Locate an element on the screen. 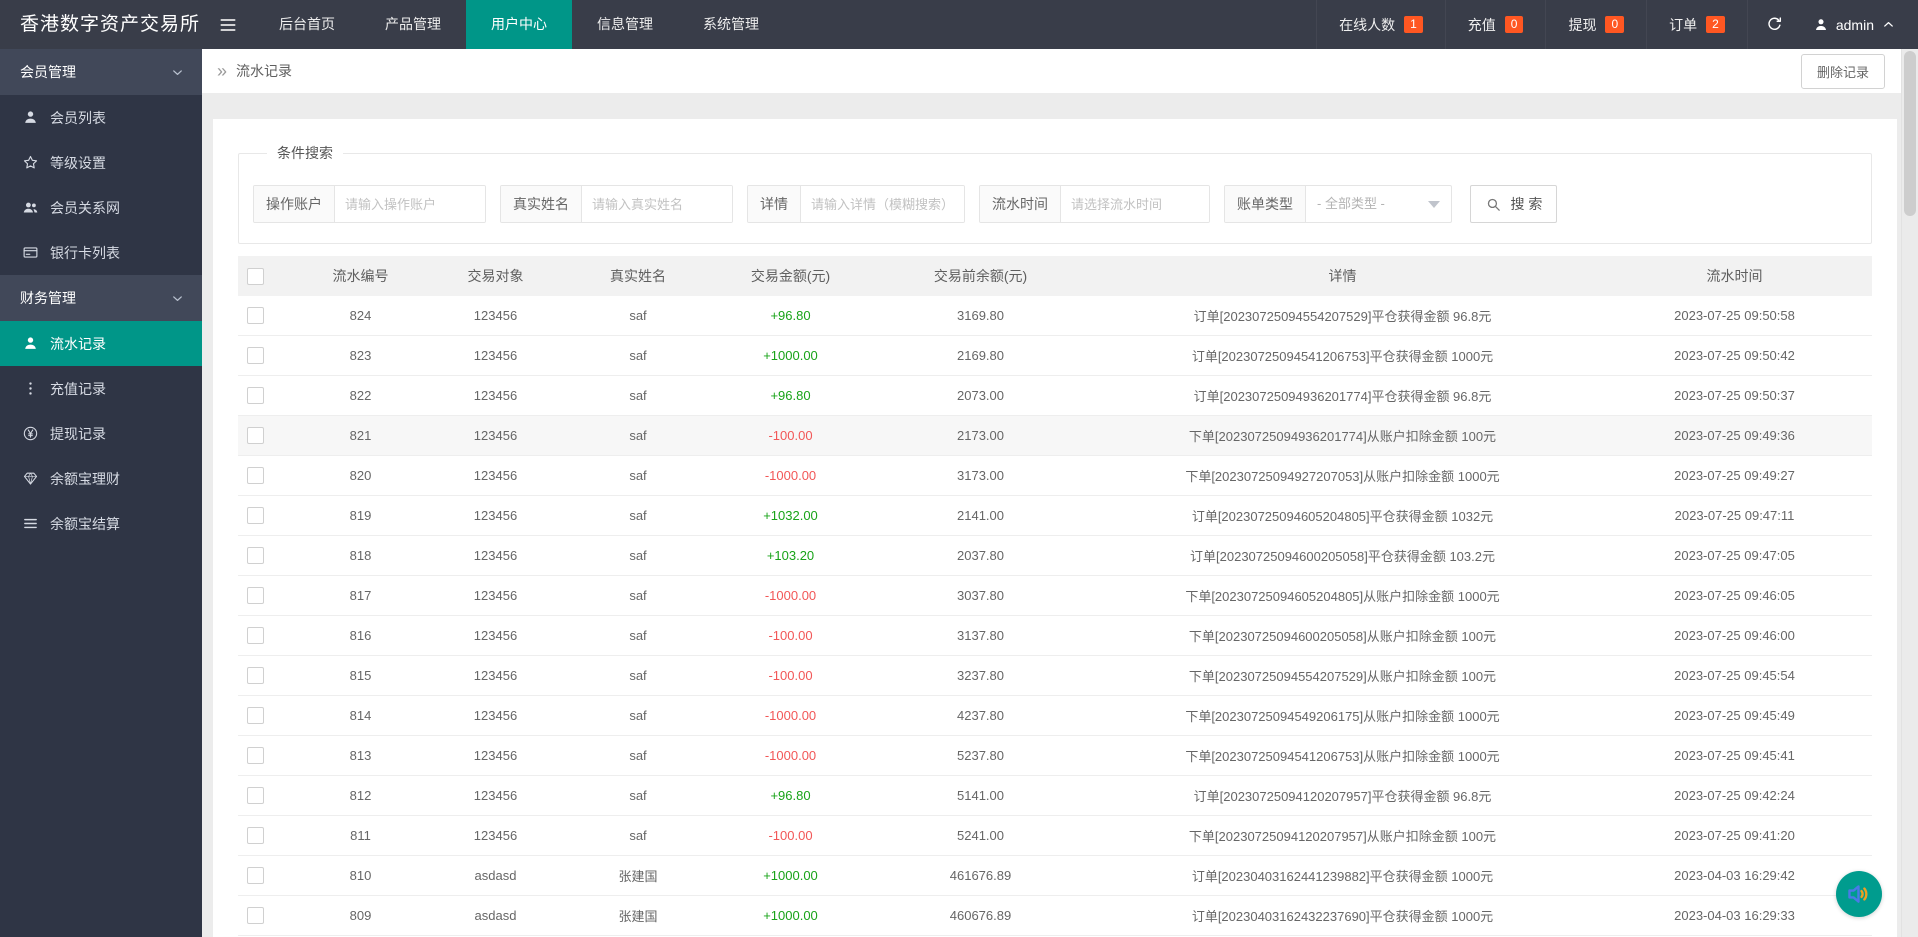 The image size is (1918, 937). cell-detail: 下单[20230725094927207053]从账户扣除金额 1000元 is located at coordinates (1342, 476).